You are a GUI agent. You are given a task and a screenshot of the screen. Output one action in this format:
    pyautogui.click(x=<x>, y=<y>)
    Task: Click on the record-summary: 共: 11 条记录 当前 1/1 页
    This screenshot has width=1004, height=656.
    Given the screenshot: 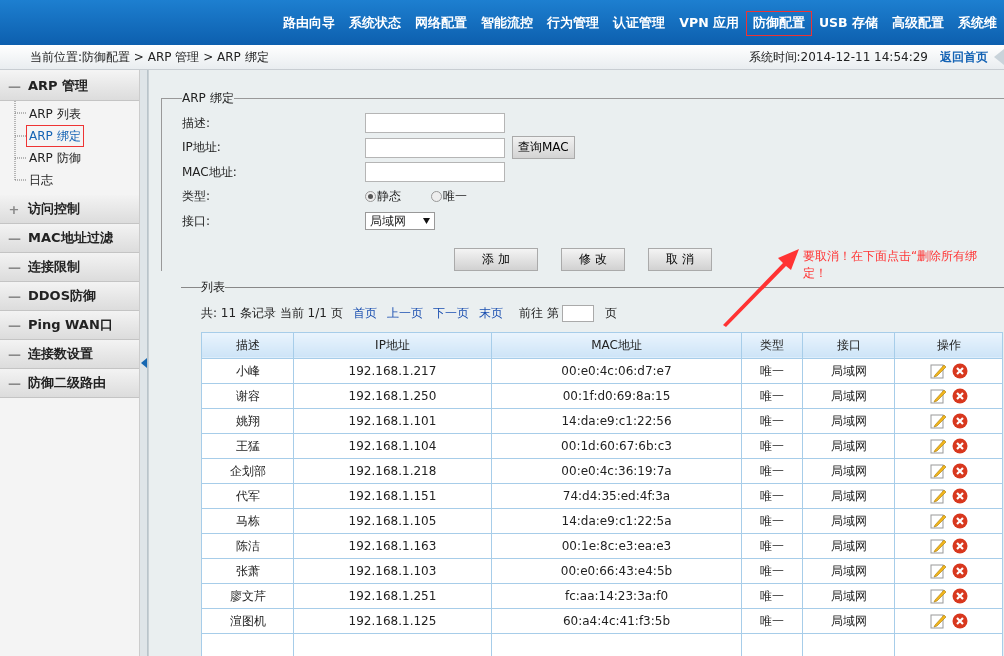 What is the action you would take?
    pyautogui.click(x=272, y=313)
    